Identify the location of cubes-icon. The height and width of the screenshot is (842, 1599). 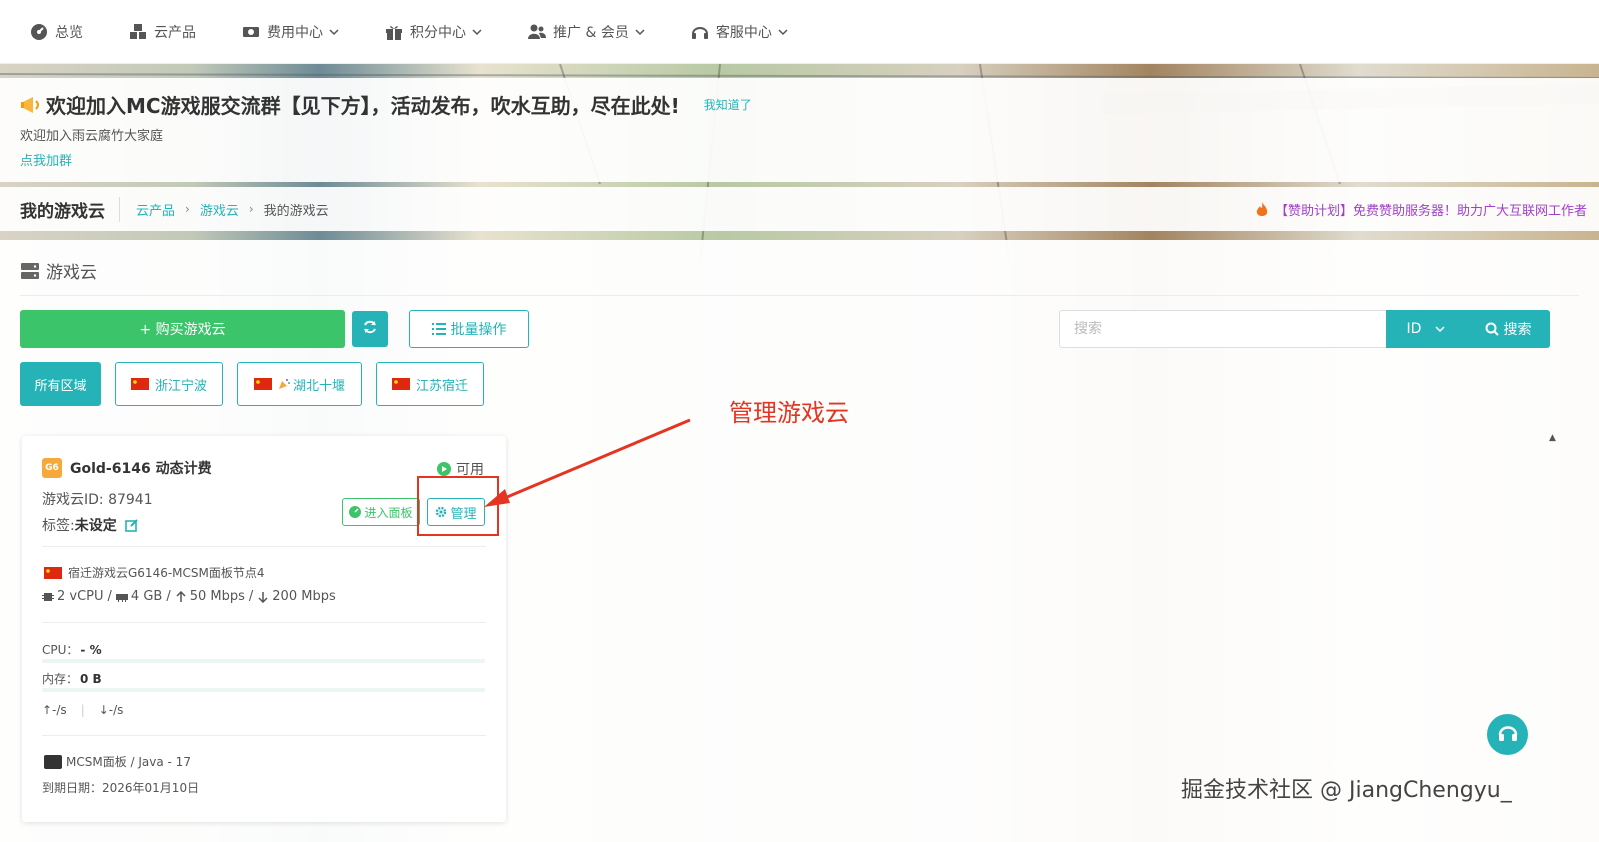
(138, 32).